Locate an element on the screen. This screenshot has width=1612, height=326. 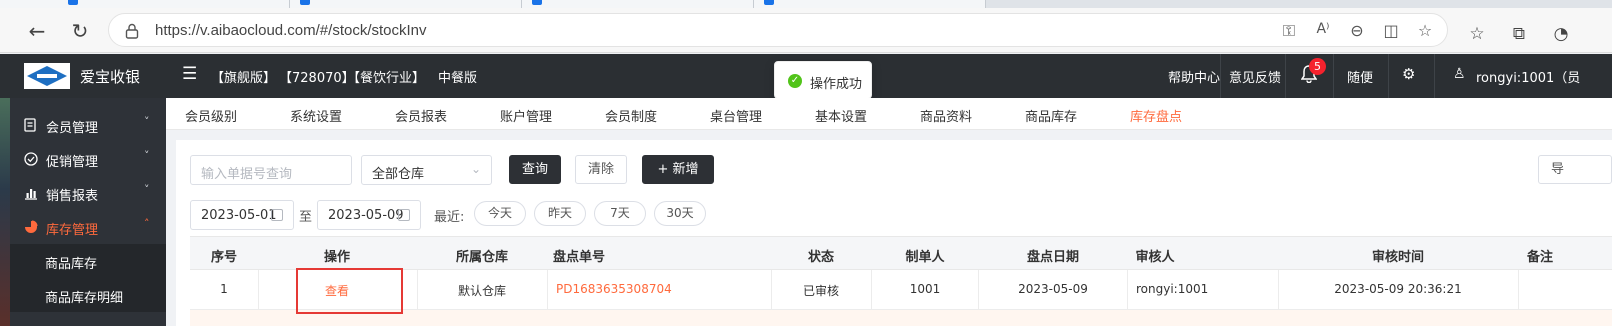
sidebar-item-sales-report: 销售报表 ˅ is located at coordinates (88, 194).